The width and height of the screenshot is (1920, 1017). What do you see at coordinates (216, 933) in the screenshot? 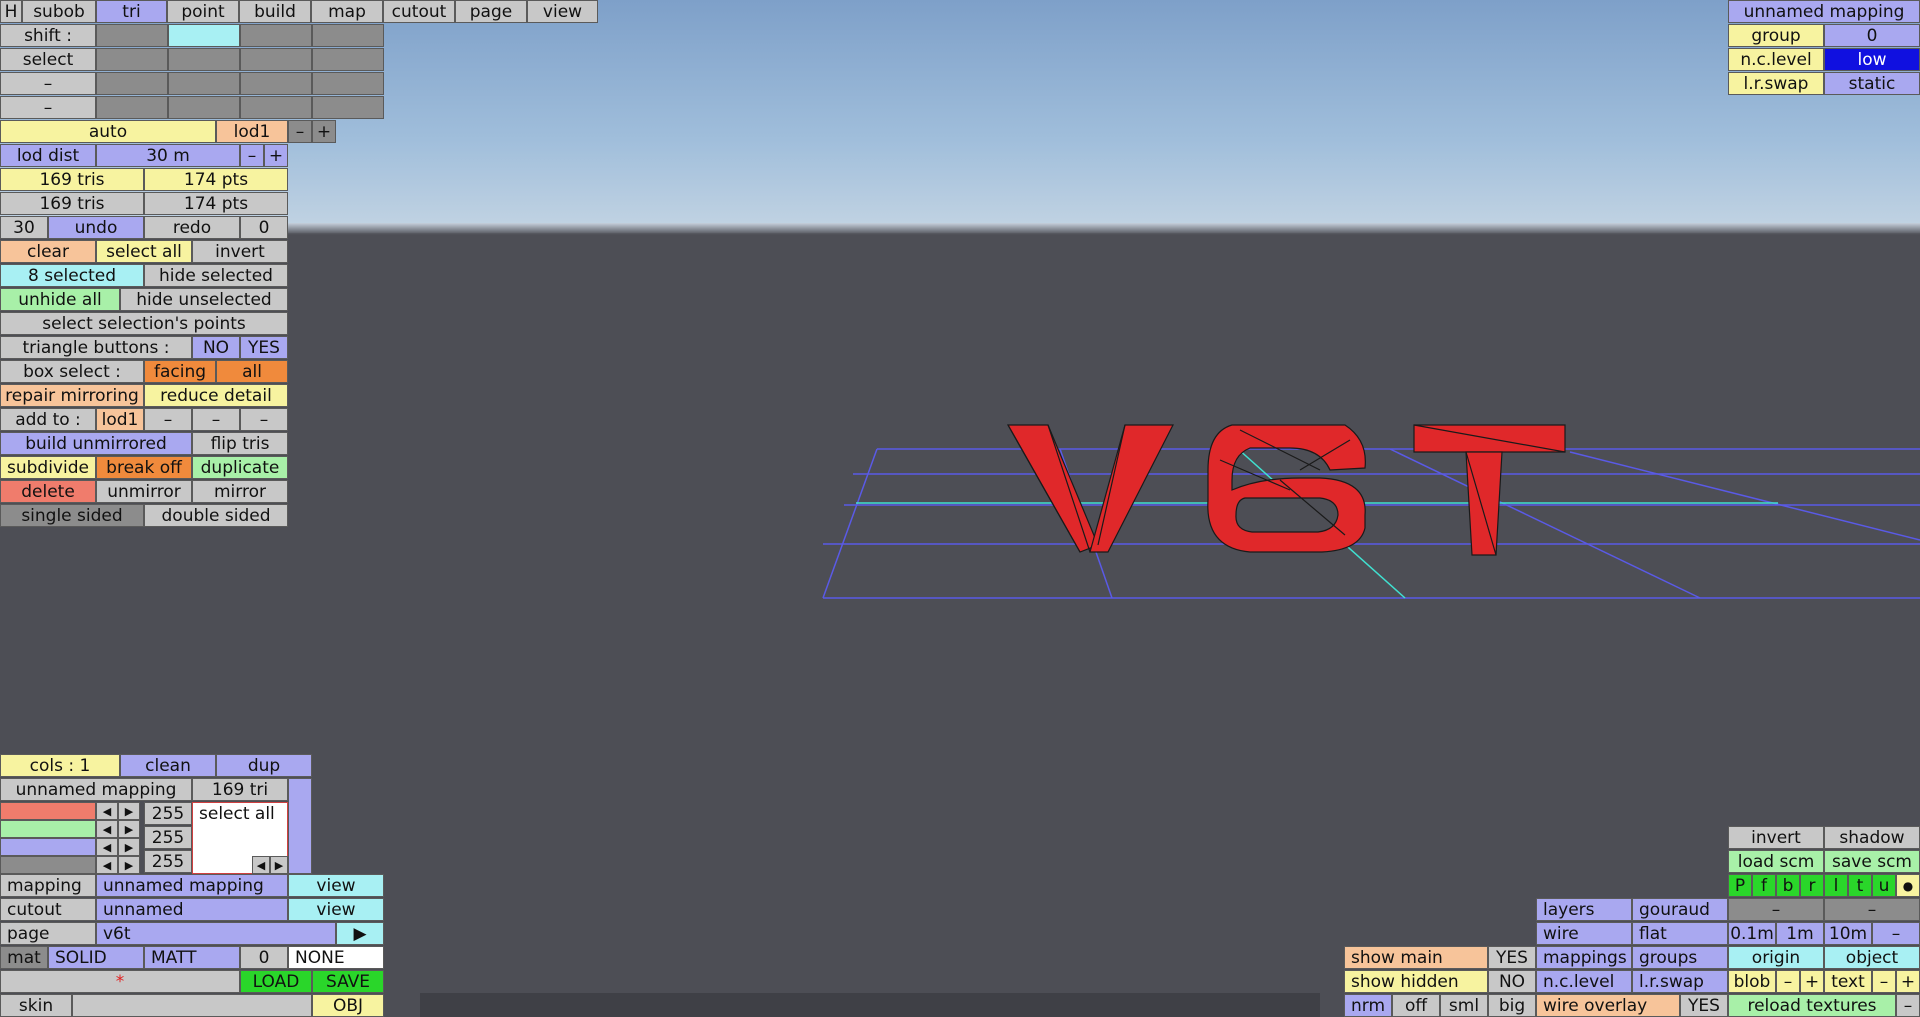
I see `page-value: v6t` at bounding box center [216, 933].